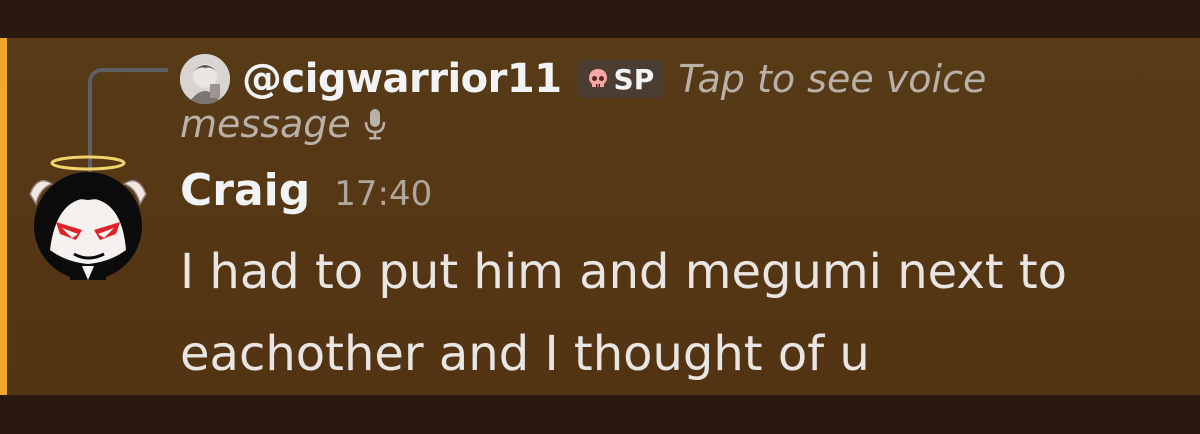 This screenshot has width=1200, height=434. What do you see at coordinates (245, 190) in the screenshot?
I see `author-username: Craig` at bounding box center [245, 190].